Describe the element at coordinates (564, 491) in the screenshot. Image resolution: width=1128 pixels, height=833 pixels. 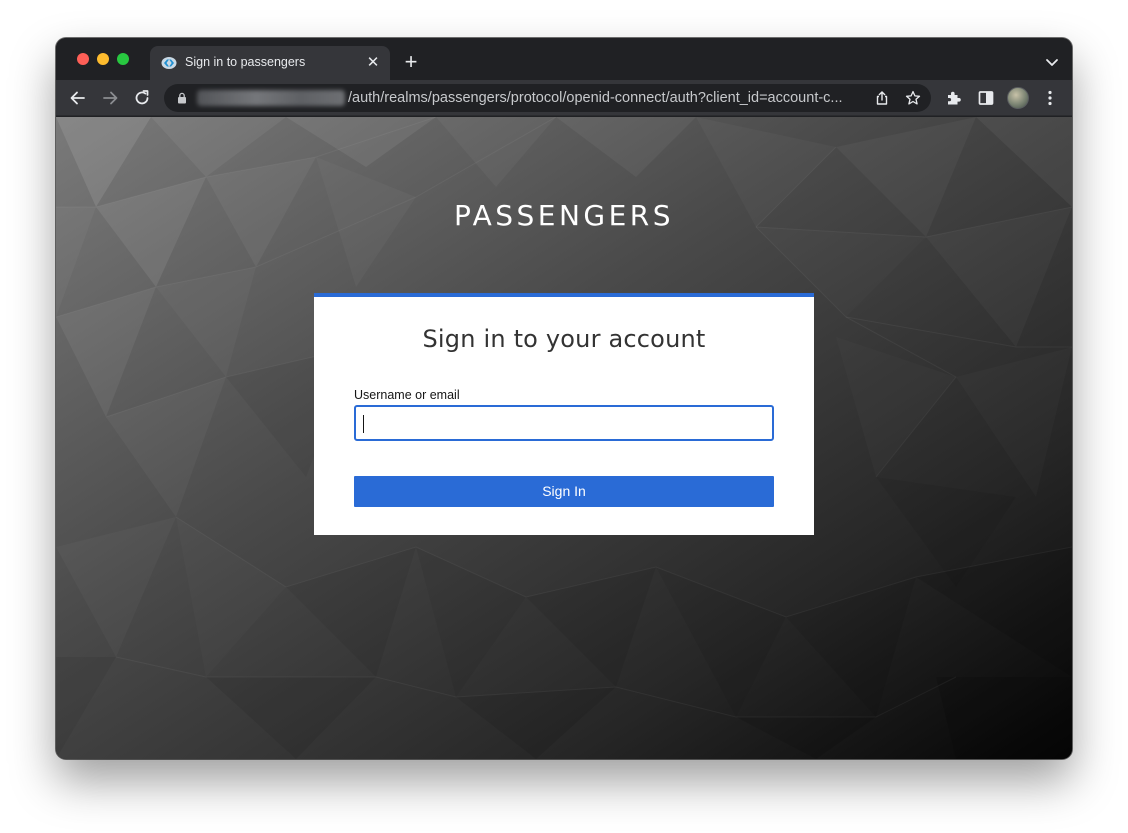
I see `sign-in-button: Sign In` at that location.